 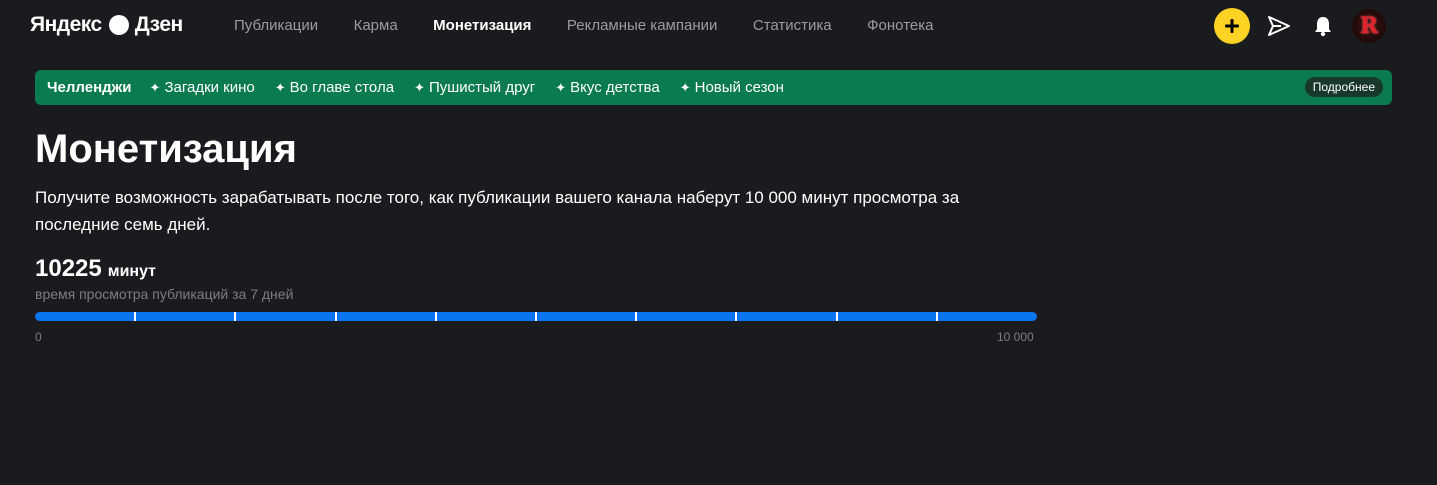 I want to click on watch-time-progress-bar, so click(x=536, y=316).